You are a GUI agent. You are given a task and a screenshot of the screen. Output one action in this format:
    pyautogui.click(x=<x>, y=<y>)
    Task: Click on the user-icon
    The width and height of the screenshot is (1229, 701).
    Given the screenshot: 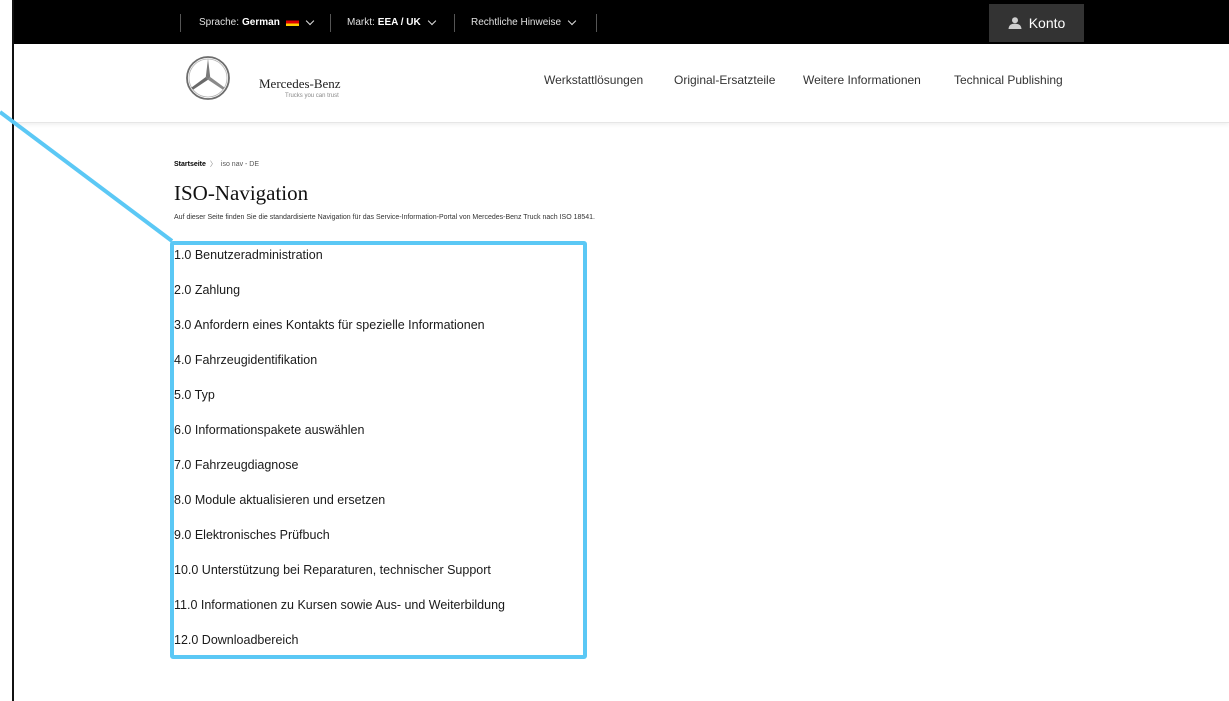 What is the action you would take?
    pyautogui.click(x=1015, y=23)
    